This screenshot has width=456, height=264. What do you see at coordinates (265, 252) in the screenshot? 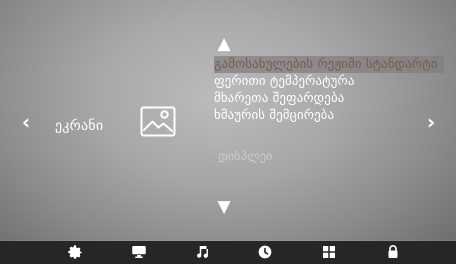
I see `clock-icon` at bounding box center [265, 252].